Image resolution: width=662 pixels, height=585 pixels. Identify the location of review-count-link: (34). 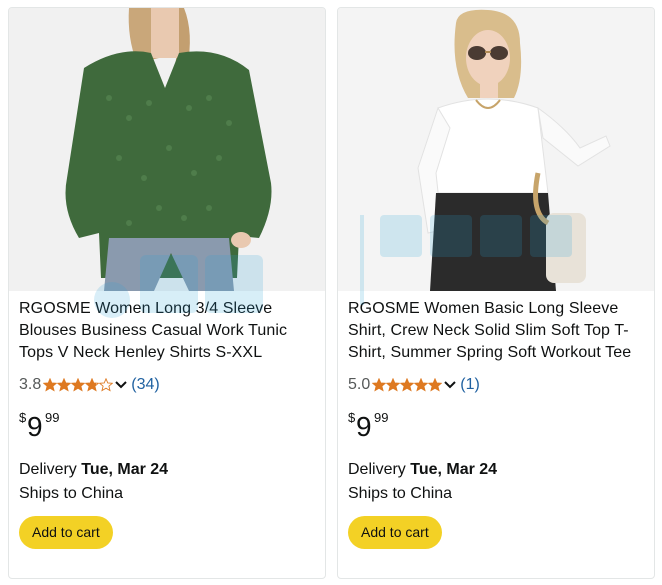
(145, 385).